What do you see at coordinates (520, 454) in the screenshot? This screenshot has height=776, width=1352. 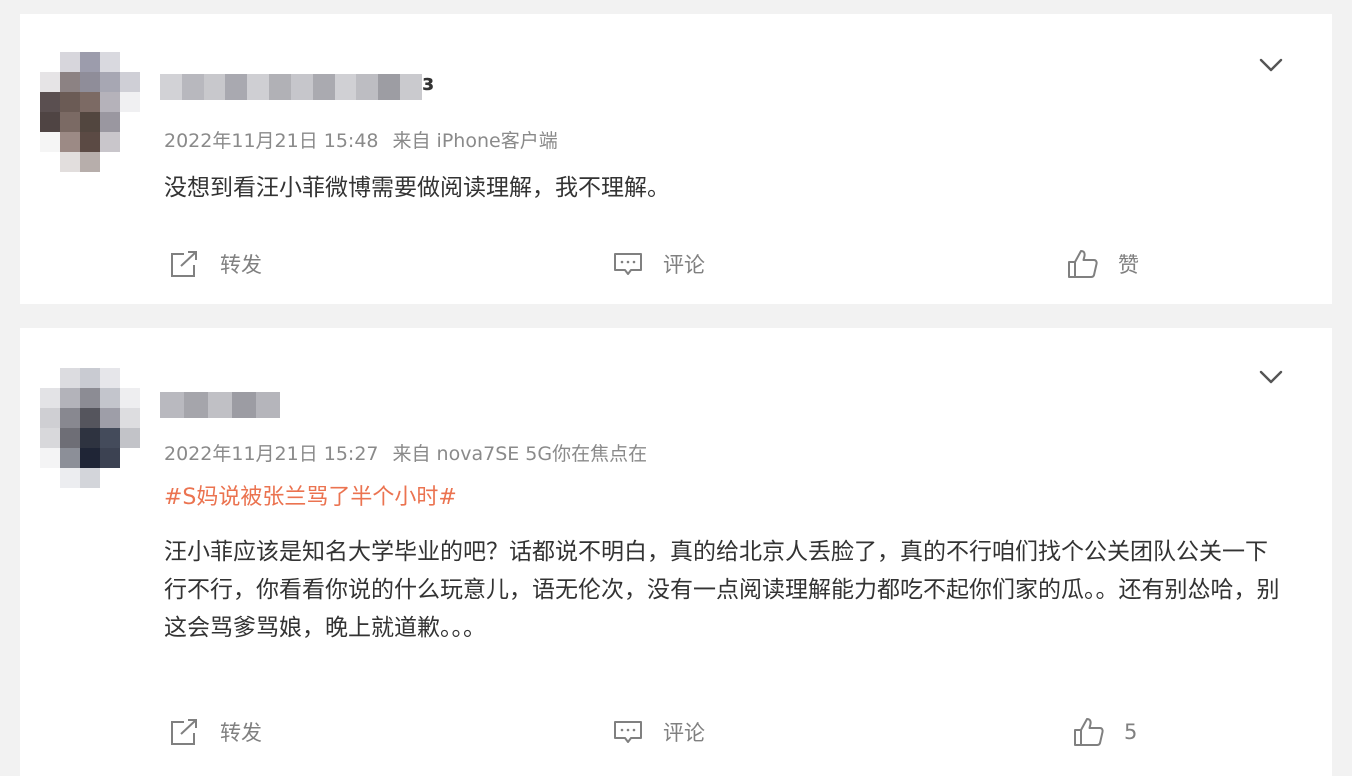 I see `post-source: 来自 nova7SE 5G你在焦点在` at bounding box center [520, 454].